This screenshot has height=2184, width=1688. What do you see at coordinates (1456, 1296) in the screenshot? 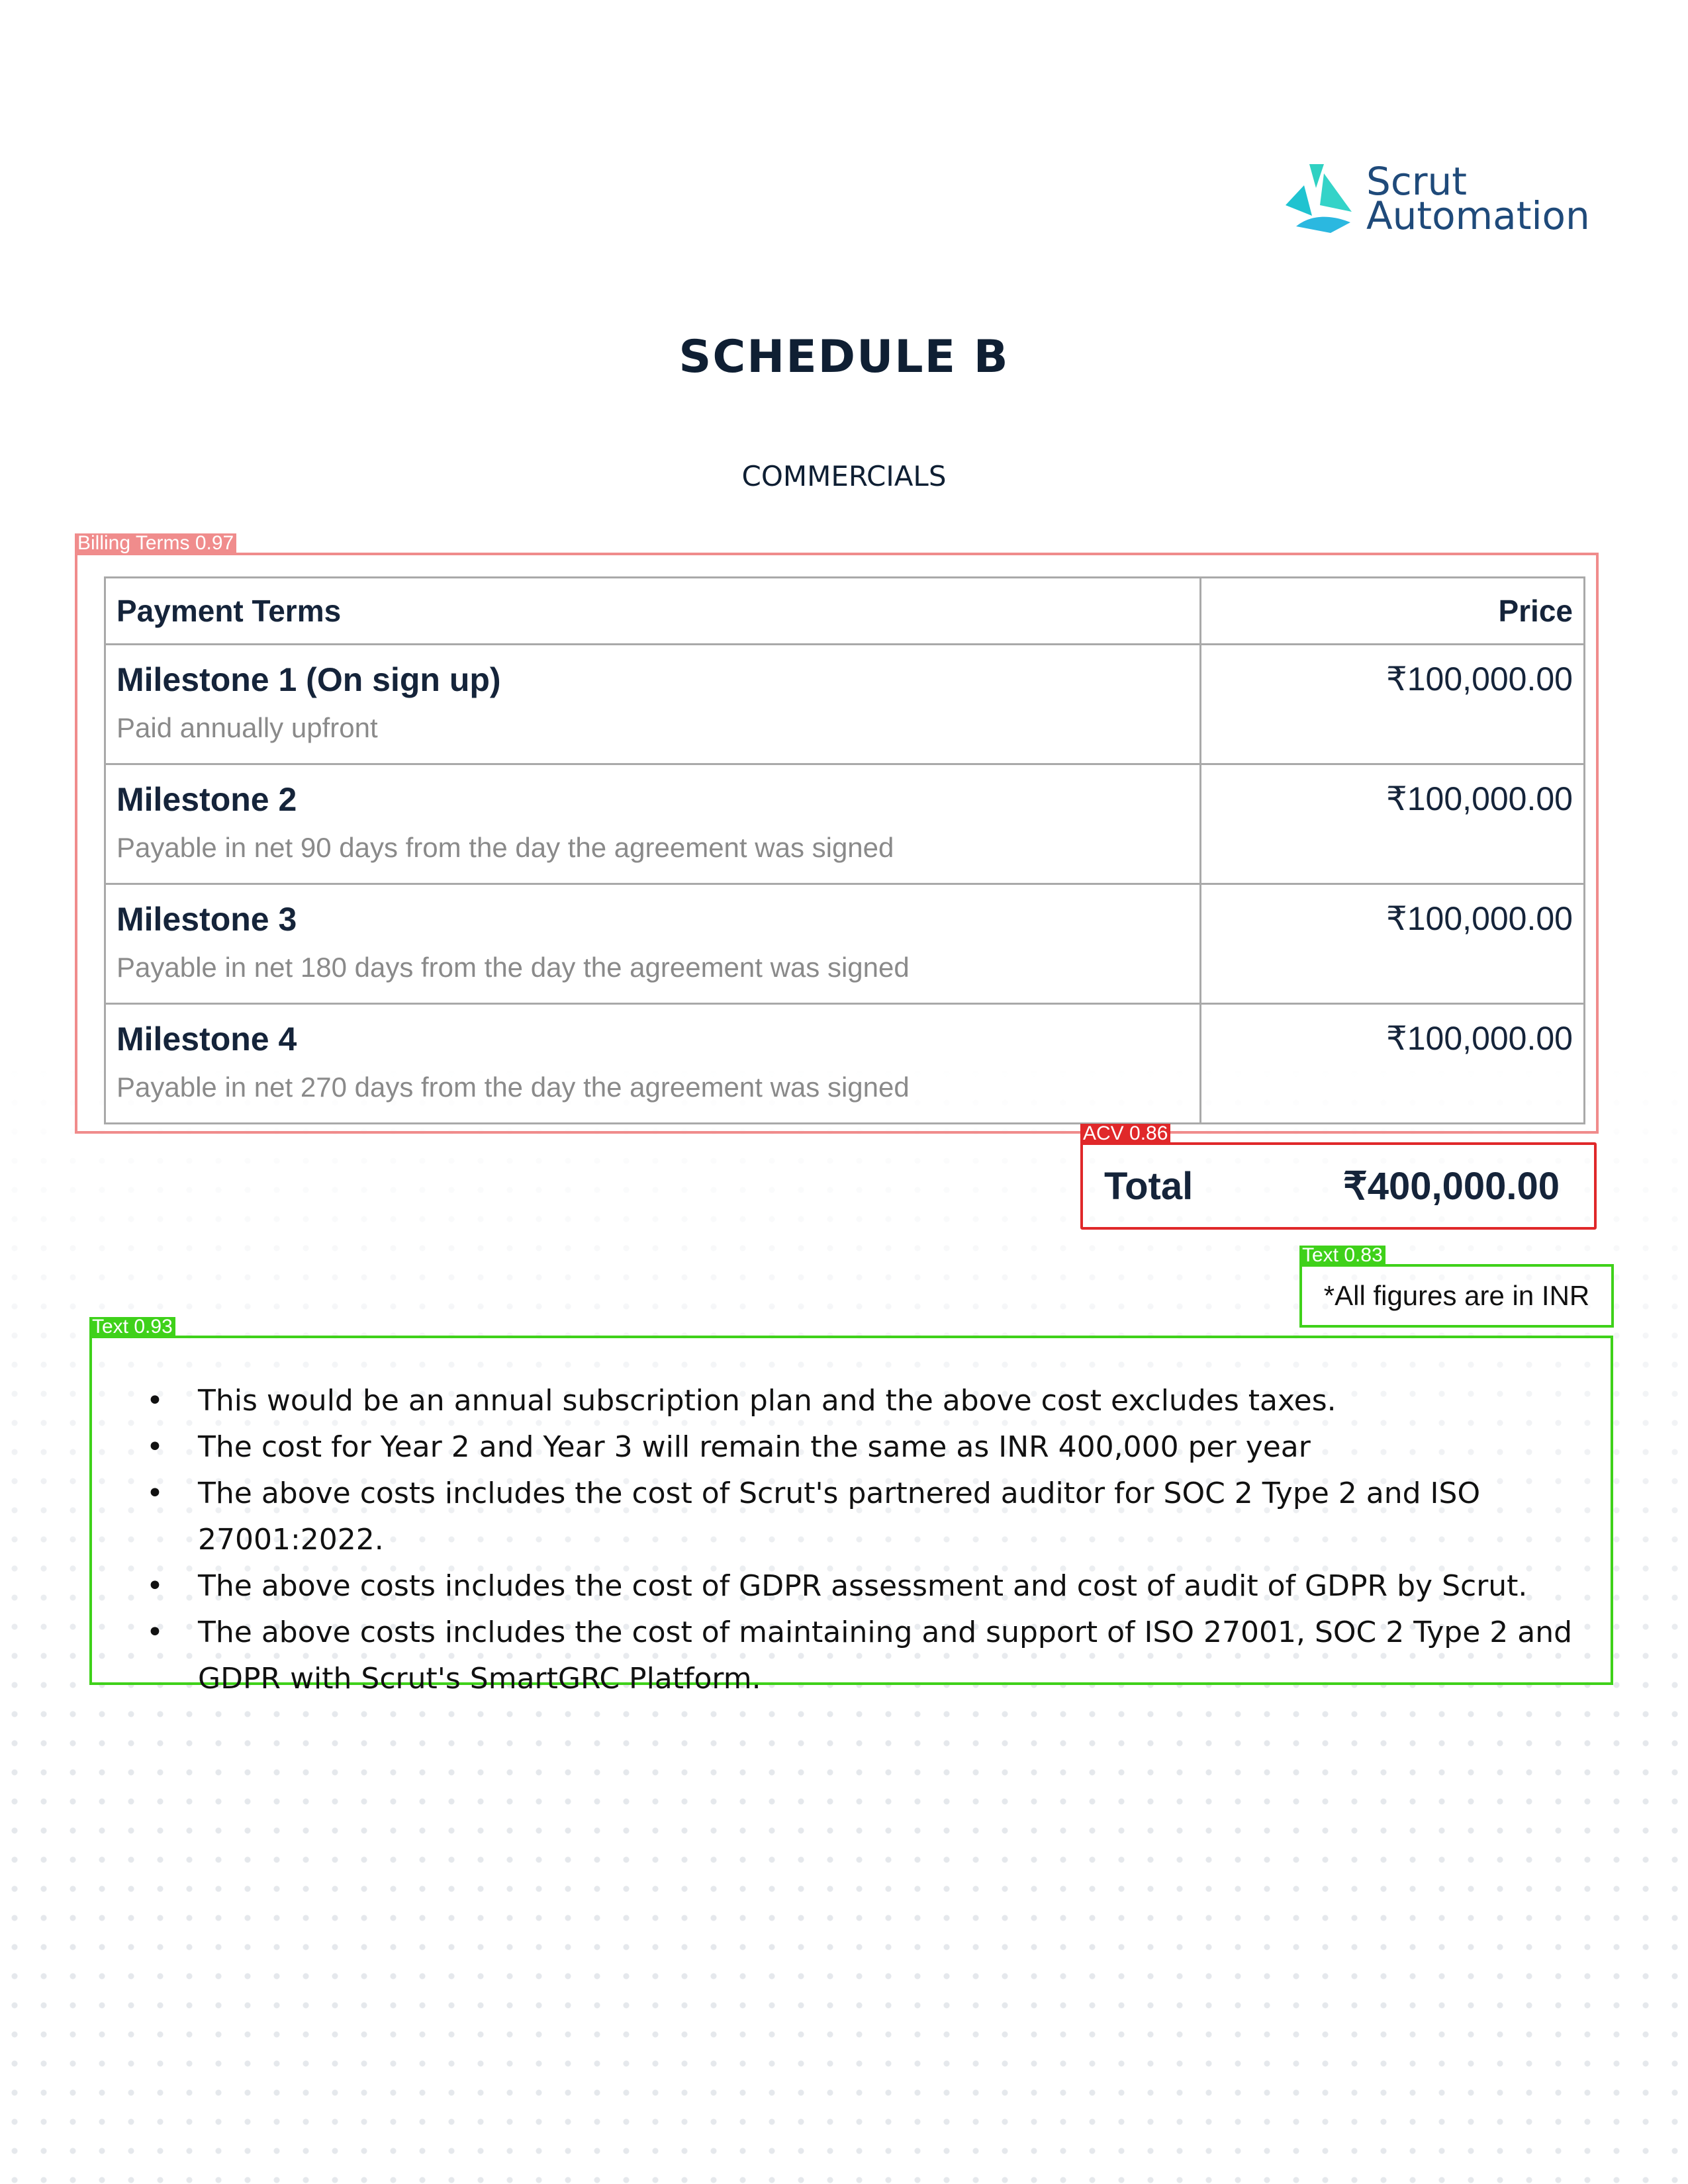
I see `currency-note: *All figures are in INR` at bounding box center [1456, 1296].